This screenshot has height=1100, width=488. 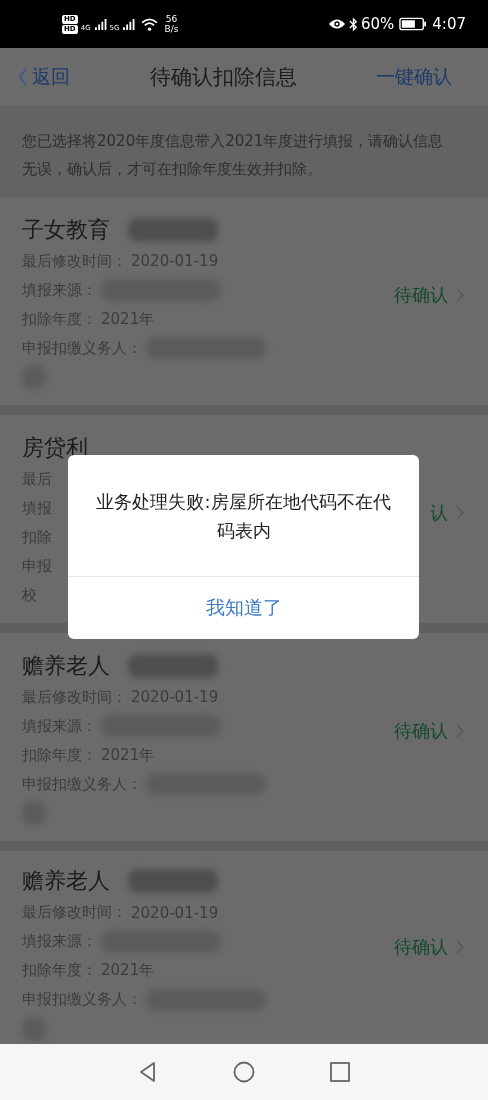 What do you see at coordinates (439, 513) in the screenshot?
I see `status-text: 认` at bounding box center [439, 513].